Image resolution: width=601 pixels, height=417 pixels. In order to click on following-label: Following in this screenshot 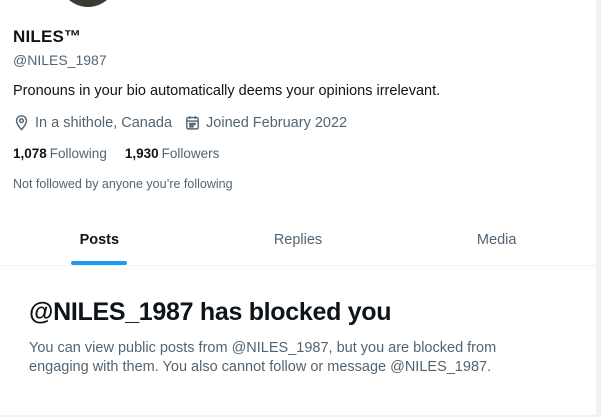, I will do `click(78, 153)`.